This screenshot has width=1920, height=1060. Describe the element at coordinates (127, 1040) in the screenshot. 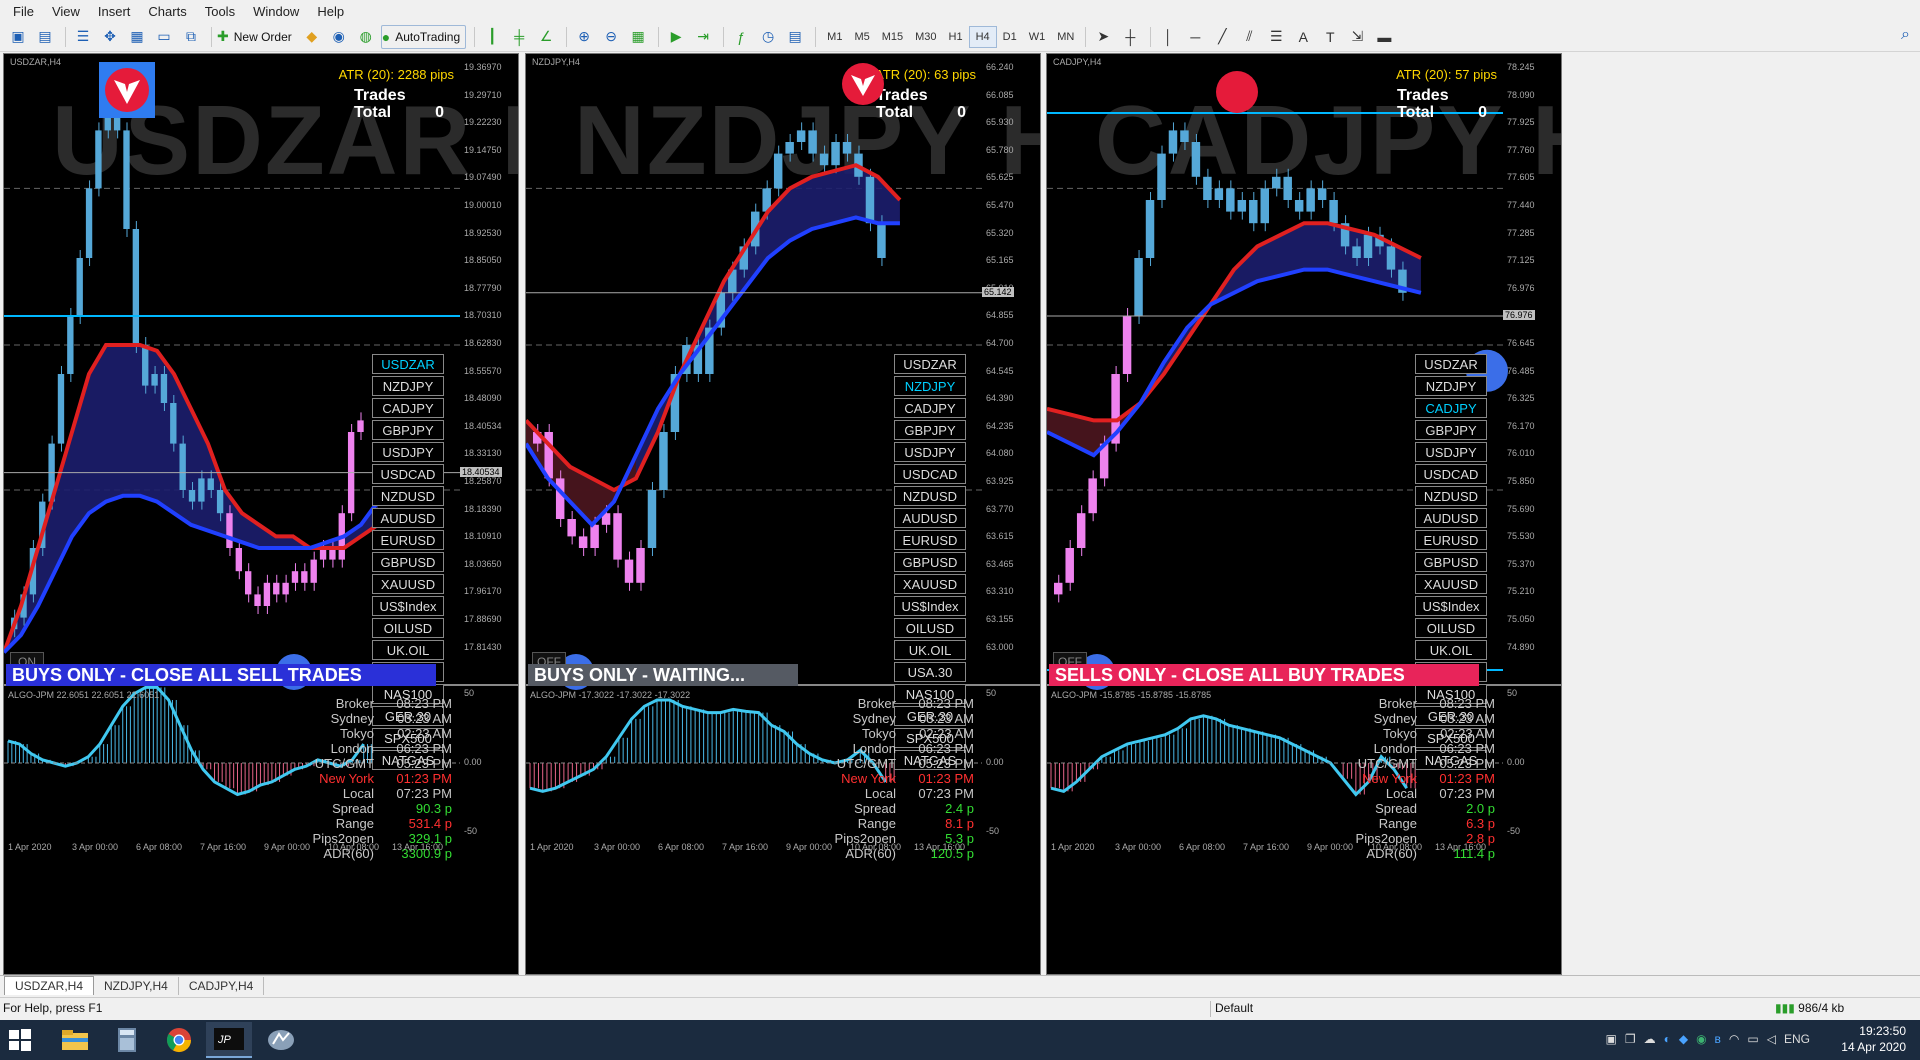

I see `calculator-icon` at that location.